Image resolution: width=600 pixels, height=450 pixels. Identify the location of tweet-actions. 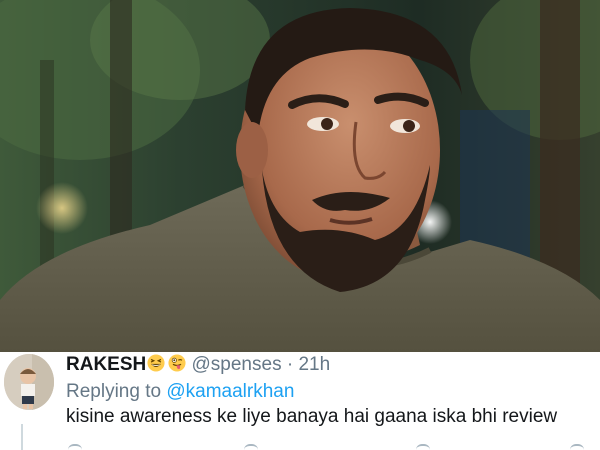
(326, 447).